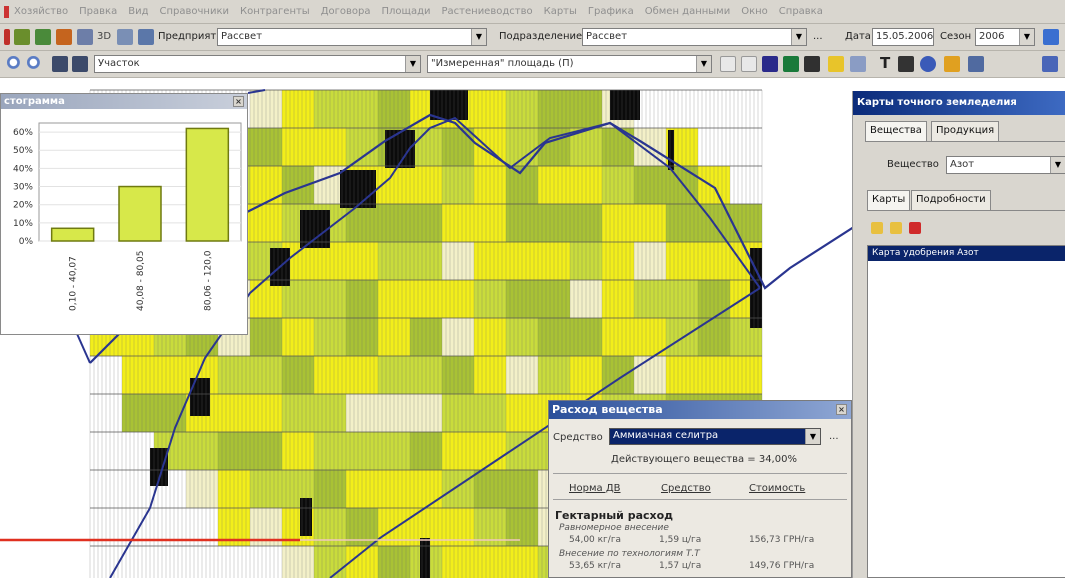 The height and width of the screenshot is (578, 1065). What do you see at coordinates (595, 566) in the screenshot?
I see `map-norm: 53,65 кг/га` at bounding box center [595, 566].